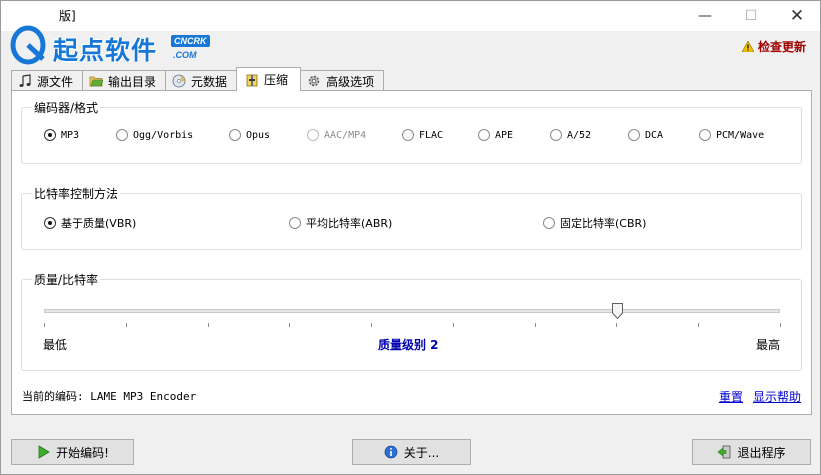  I want to click on radio-a52: A/52, so click(570, 135).